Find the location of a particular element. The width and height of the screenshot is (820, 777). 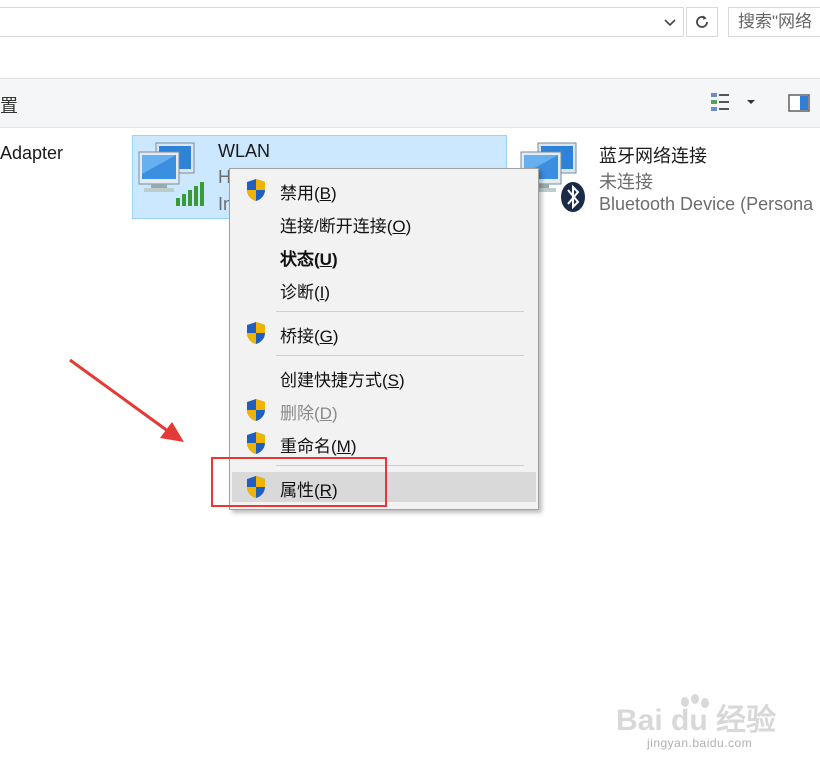

menu-item-accesskey: U is located at coordinates (325, 259).